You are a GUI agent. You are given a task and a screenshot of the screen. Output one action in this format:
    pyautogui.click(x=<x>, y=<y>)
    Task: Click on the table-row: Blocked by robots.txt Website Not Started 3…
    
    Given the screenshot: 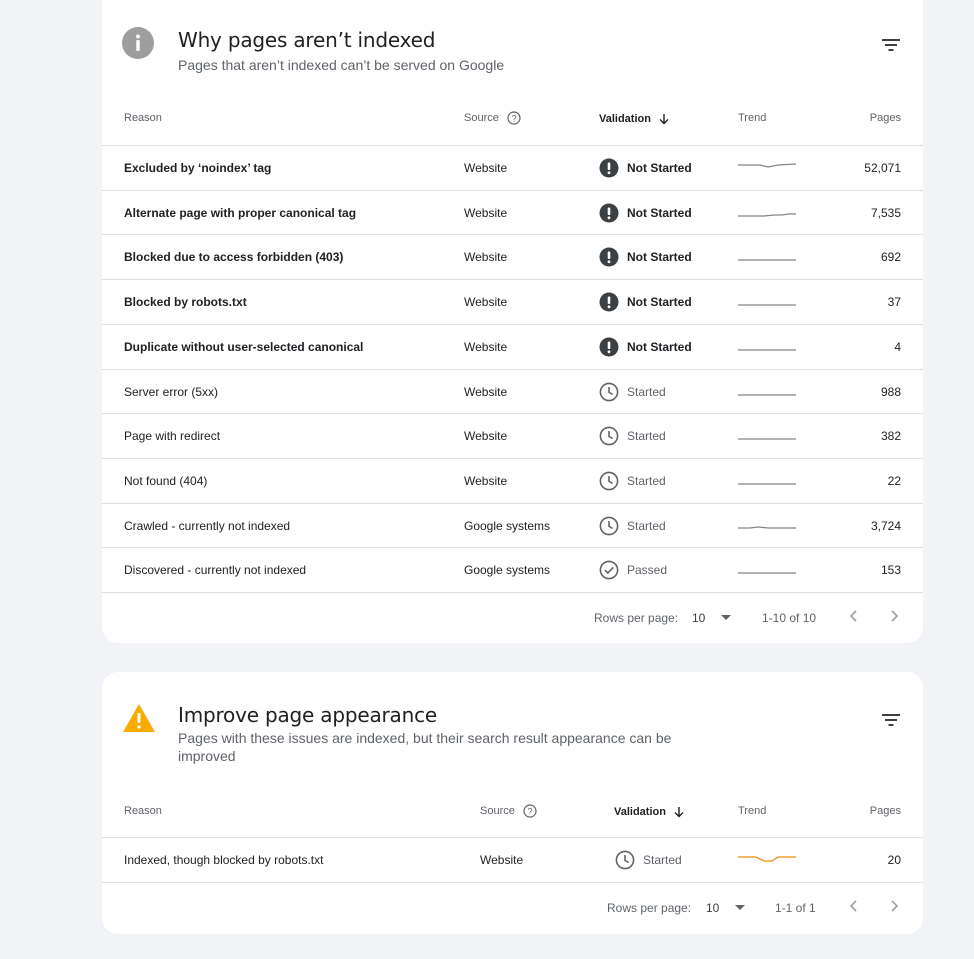 What is the action you would take?
    pyautogui.click(x=512, y=301)
    